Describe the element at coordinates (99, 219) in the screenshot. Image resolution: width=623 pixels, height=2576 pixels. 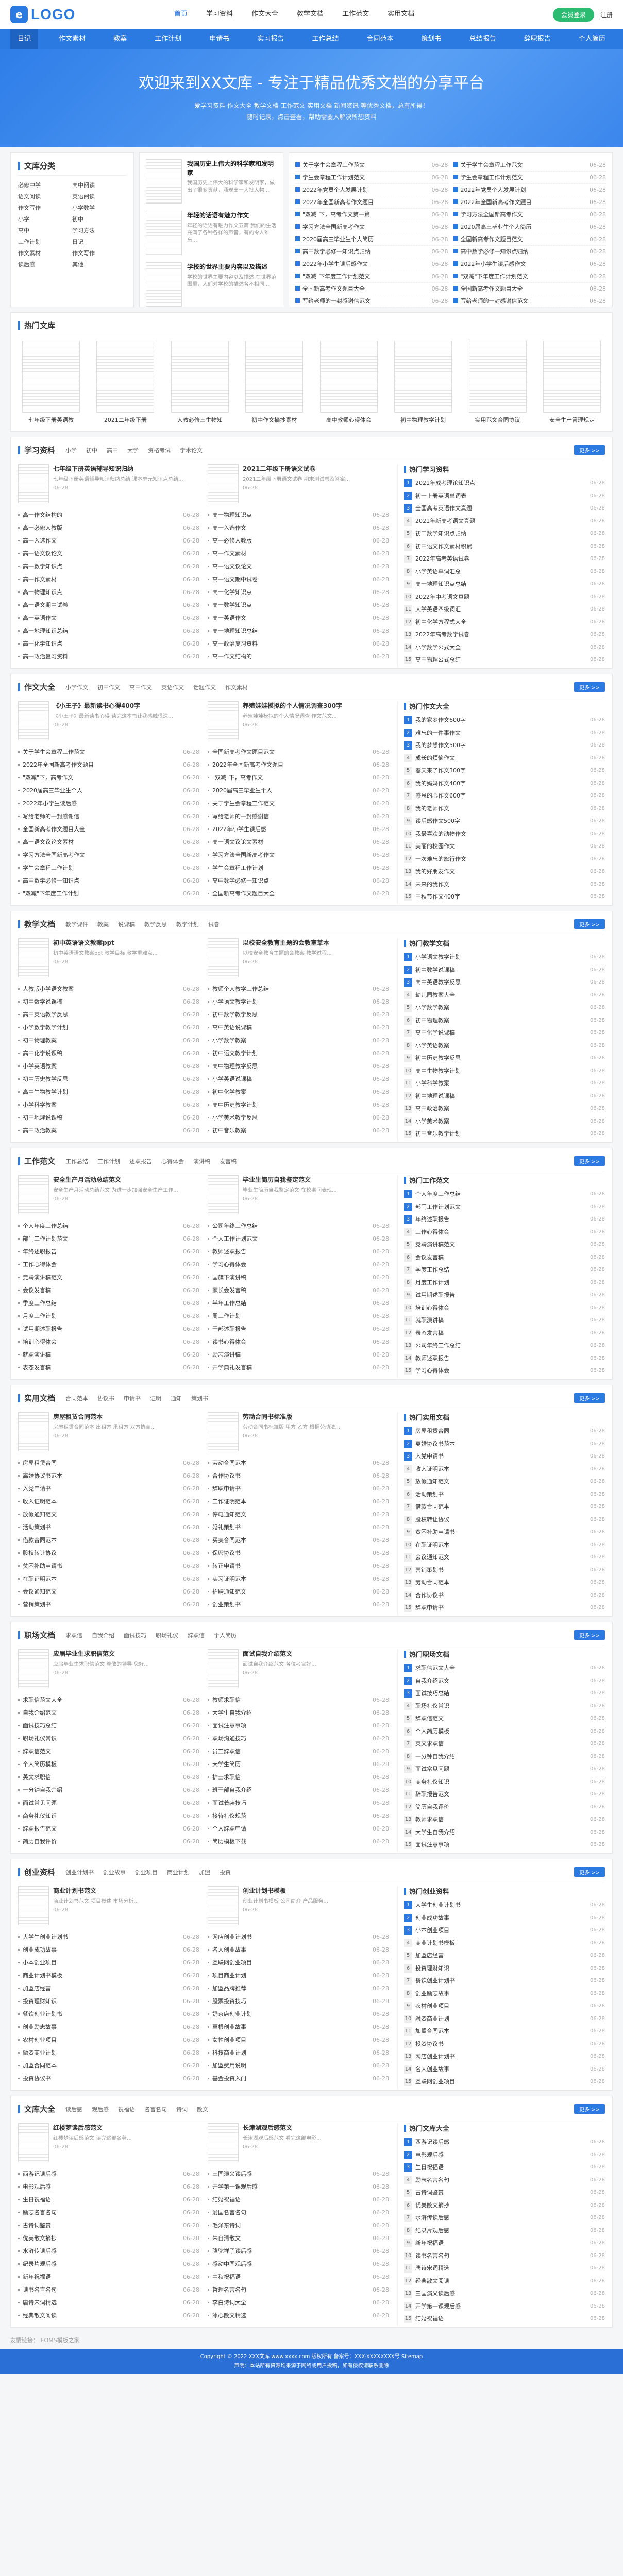
I see `category-link: 初中` at that location.